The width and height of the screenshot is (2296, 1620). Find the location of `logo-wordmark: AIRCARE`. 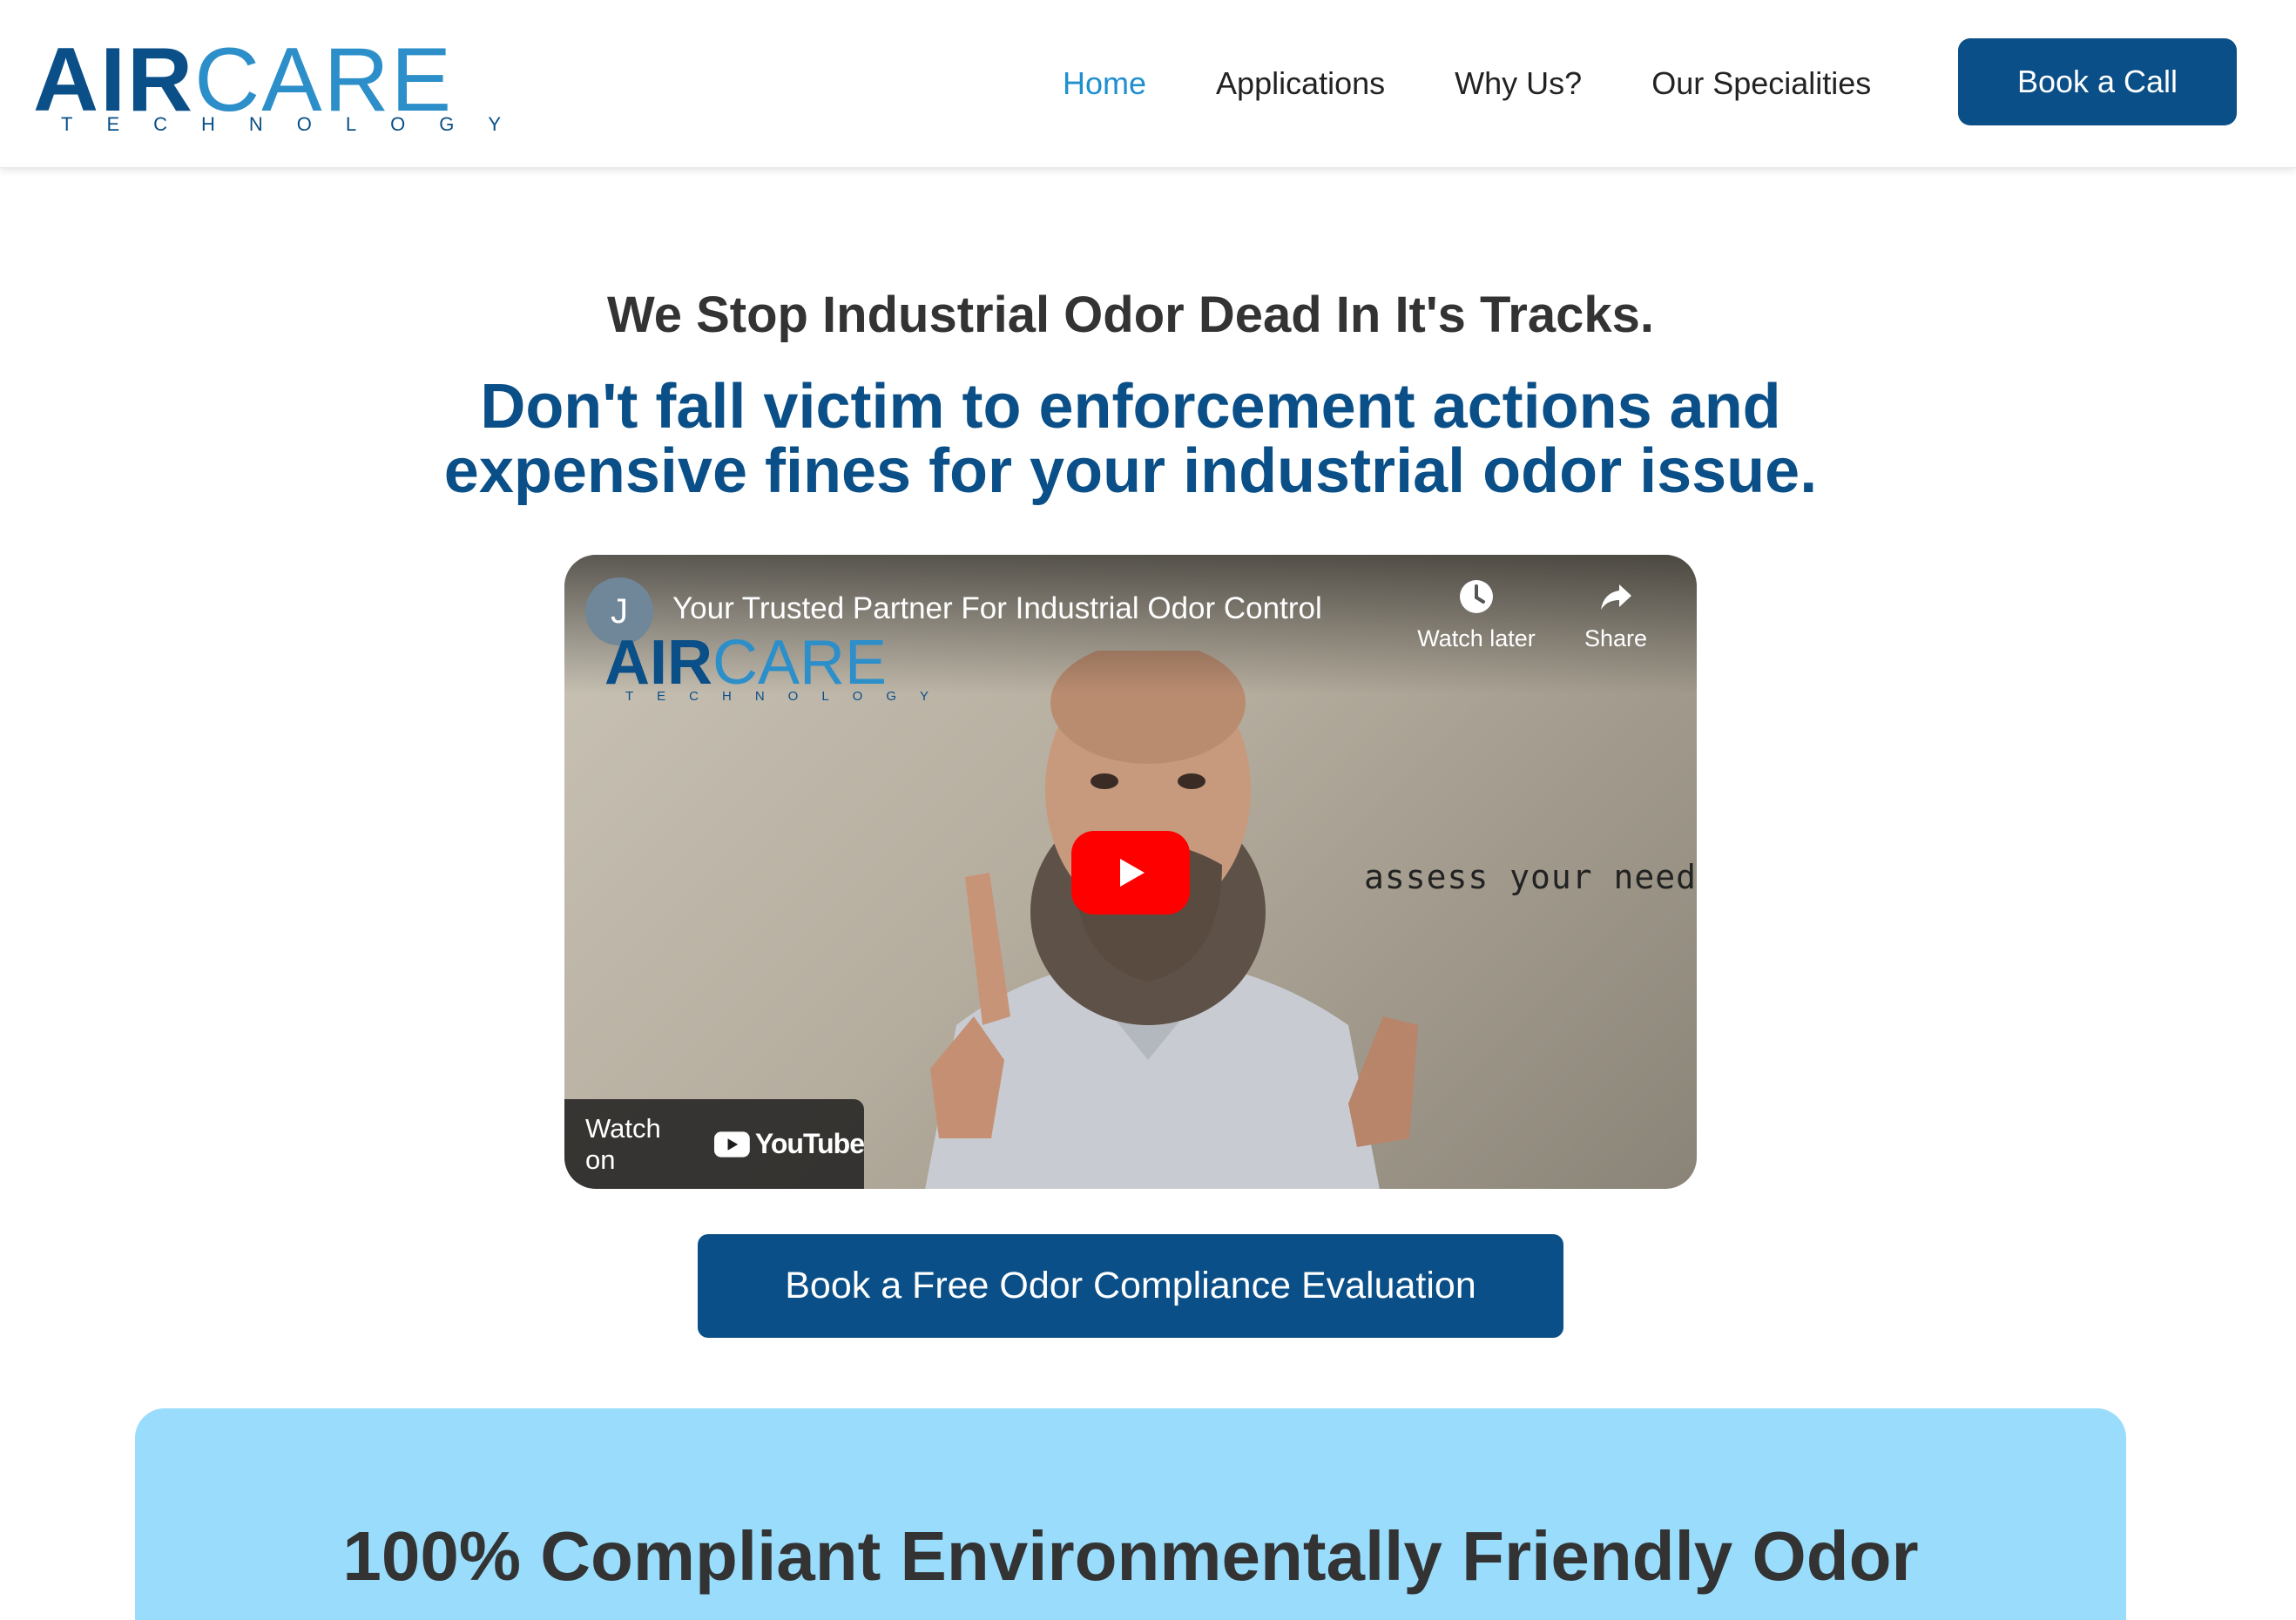

logo-wordmark: AIRCARE is located at coordinates (243, 80).